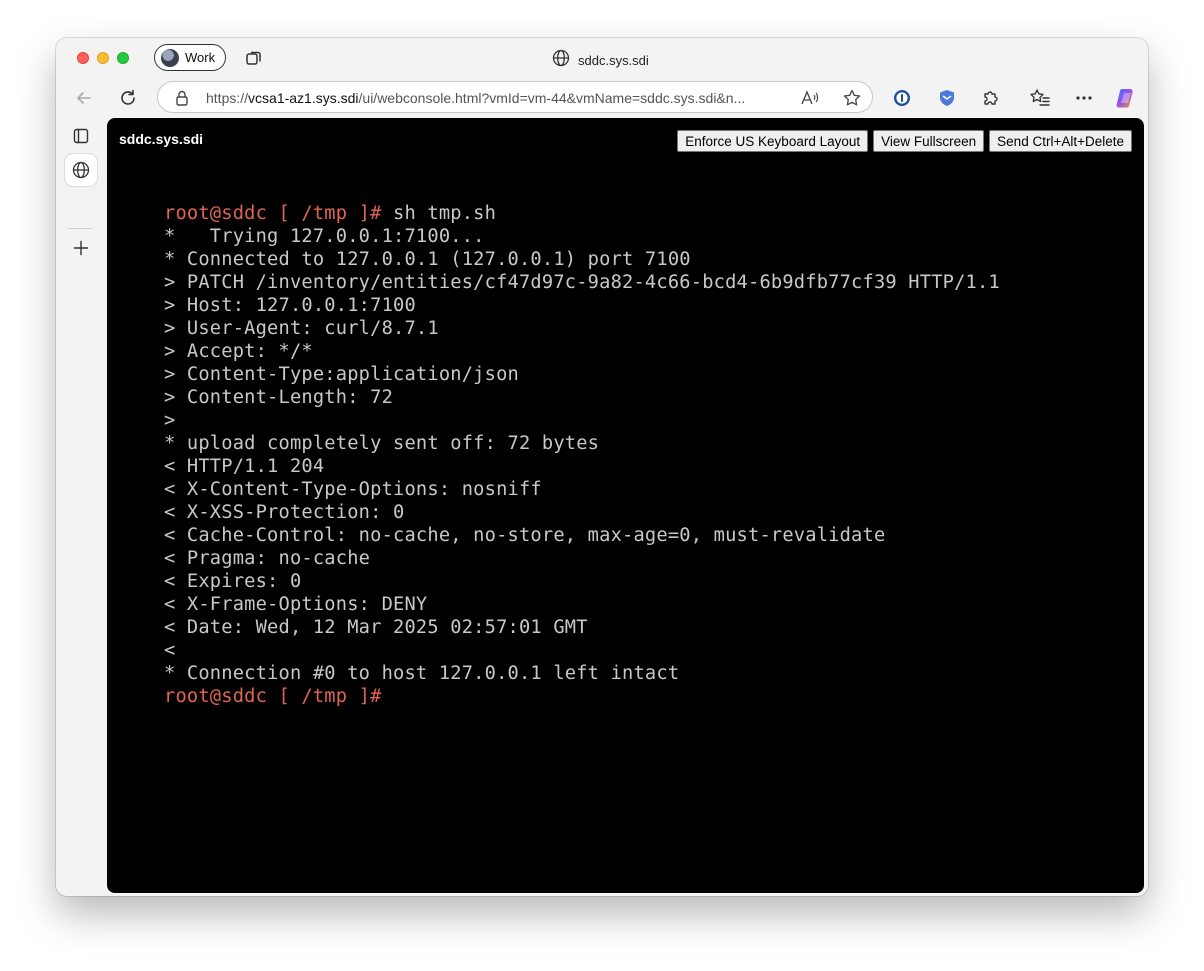 The image size is (1204, 971). I want to click on vm-name-label: sddc.sys.sdi, so click(161, 139).